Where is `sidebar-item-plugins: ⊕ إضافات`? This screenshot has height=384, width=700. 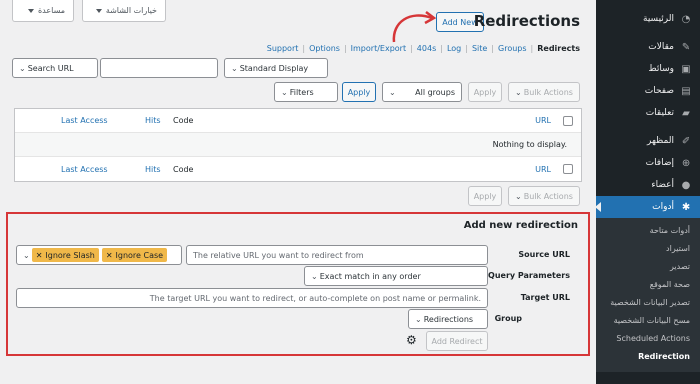
sidebar-item-plugins: ⊕ إضافات is located at coordinates (648, 163).